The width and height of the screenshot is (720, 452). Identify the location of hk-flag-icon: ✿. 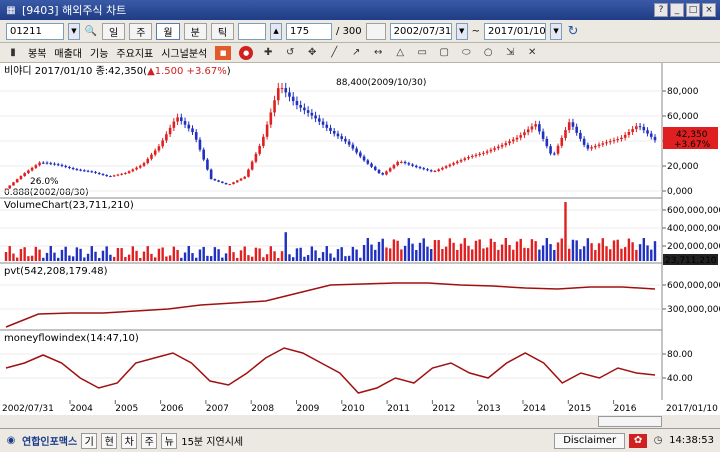
(638, 440).